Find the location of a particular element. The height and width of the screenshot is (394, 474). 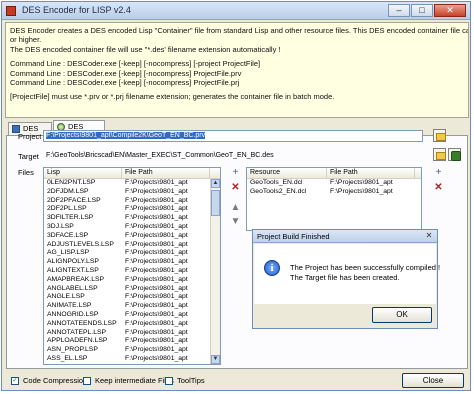

table-row: ANIMATE.LSP F:\Projects\9801_apt is located at coordinates (132, 306).